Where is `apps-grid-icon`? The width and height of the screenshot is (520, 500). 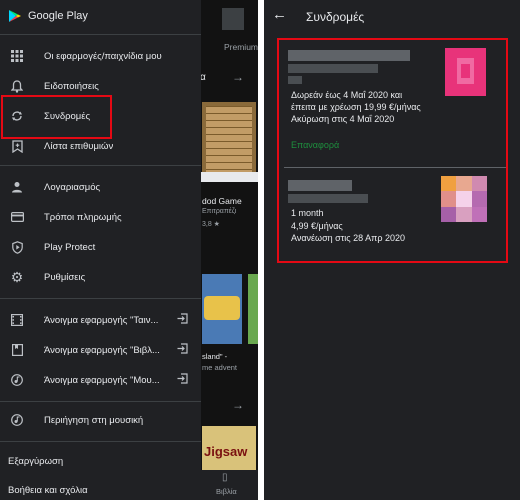
apps-grid-icon is located at coordinates (17, 56).